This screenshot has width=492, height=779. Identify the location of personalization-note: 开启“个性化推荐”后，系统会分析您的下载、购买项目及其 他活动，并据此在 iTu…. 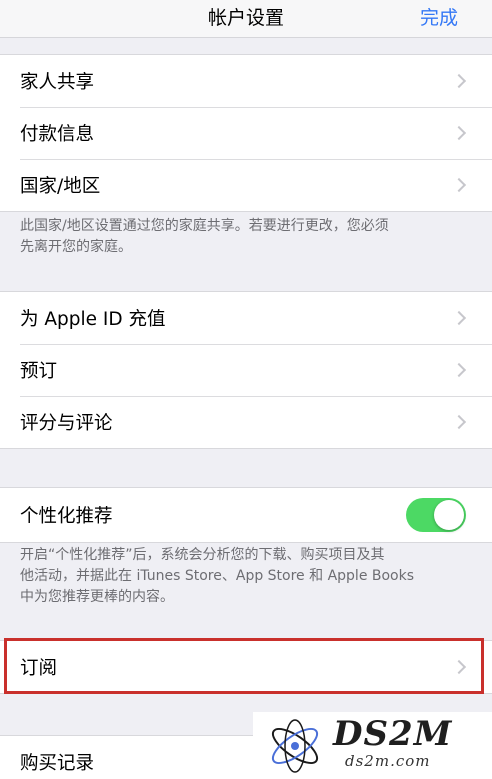
(244, 576).